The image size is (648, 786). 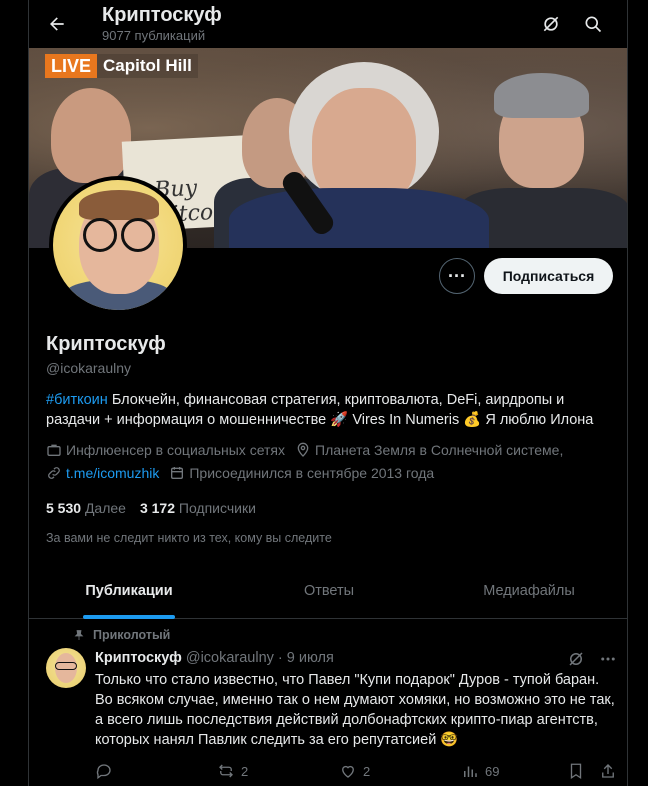 I want to click on tab-posts: Публикации, so click(x=129, y=591).